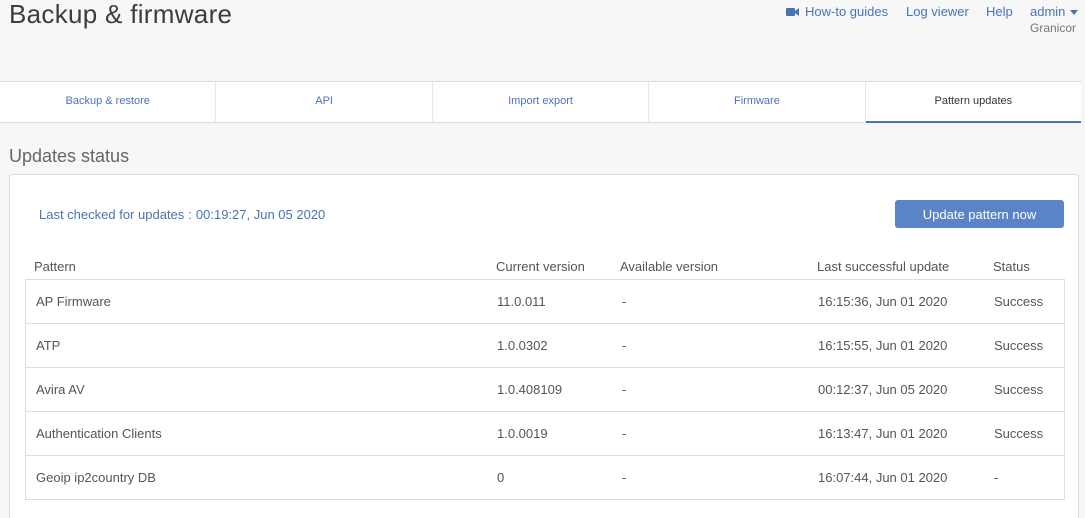  Describe the element at coordinates (521, 301) in the screenshot. I see `cell-current-version: 11.0.011` at that location.